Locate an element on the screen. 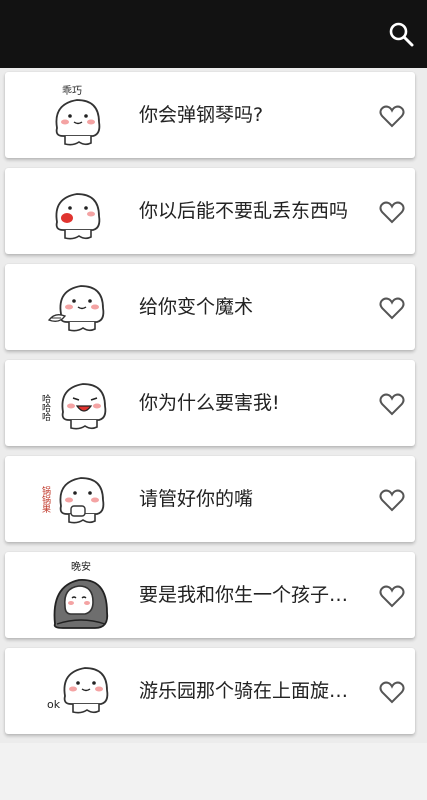 This screenshot has width=427, height=800. svg-text: 锅锅果 is located at coordinates (45, 500).